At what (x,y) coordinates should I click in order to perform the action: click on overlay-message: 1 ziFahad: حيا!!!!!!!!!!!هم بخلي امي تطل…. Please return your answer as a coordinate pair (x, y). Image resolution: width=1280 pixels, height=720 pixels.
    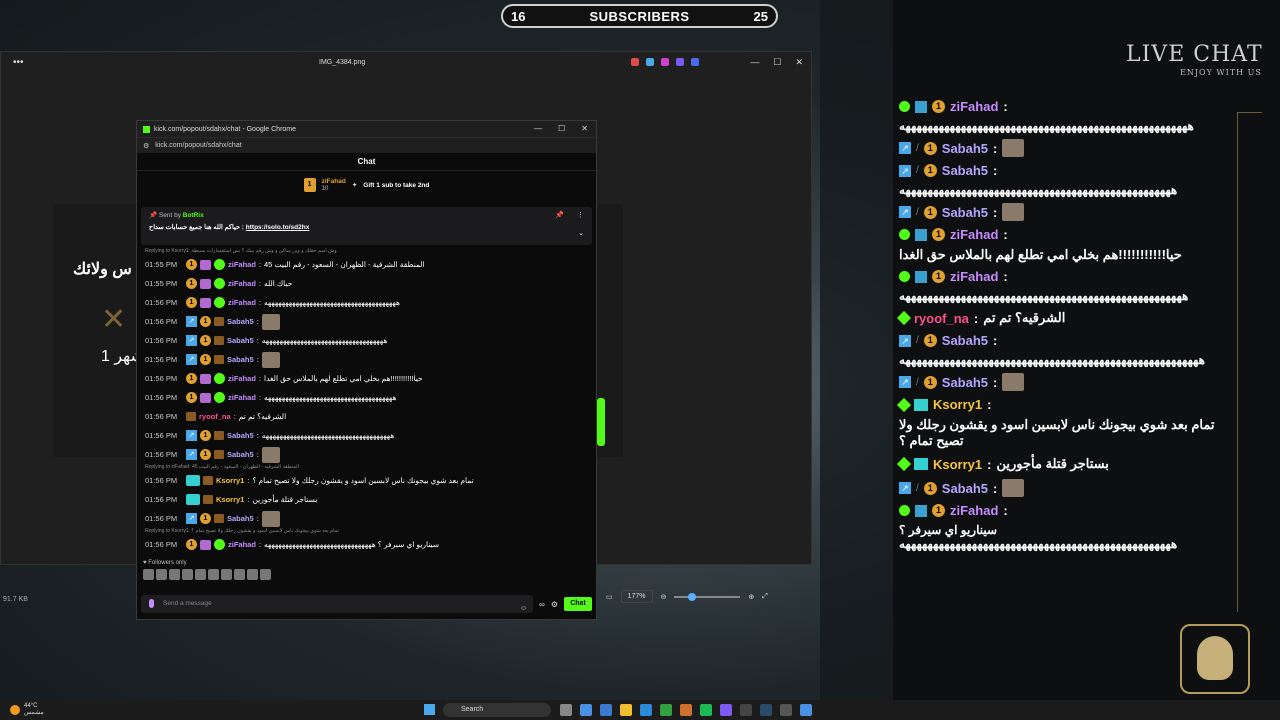
    Looking at the image, I should click on (1040, 244).